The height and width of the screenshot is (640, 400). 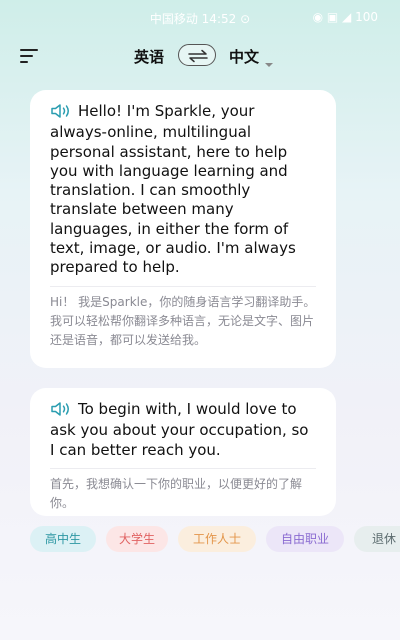 I want to click on chevron-down-icon, so click(x=269, y=62).